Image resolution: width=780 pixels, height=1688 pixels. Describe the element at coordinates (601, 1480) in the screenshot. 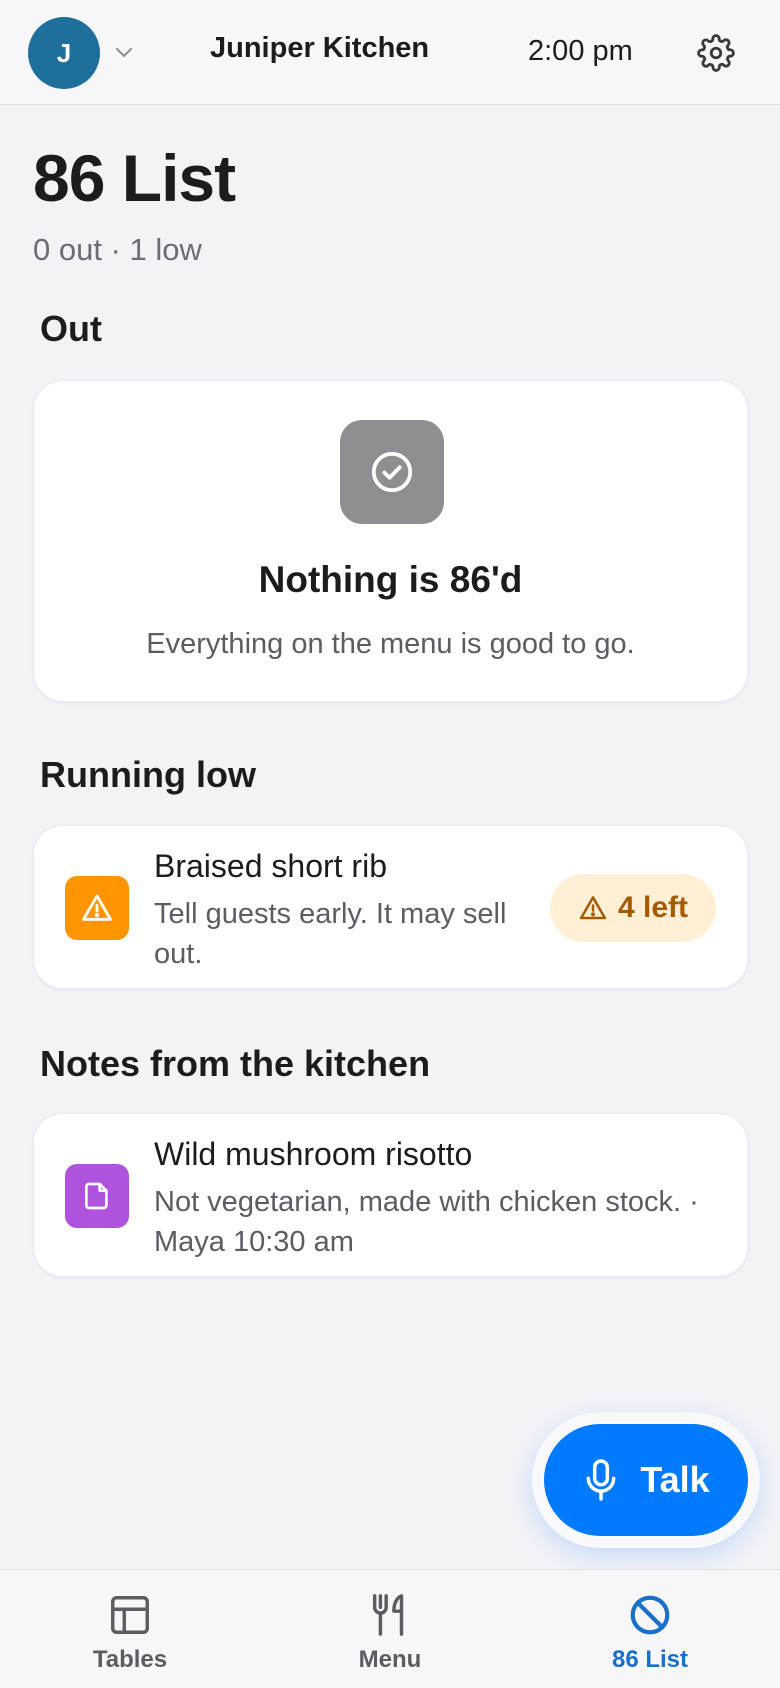

I see `microphone-icon` at that location.